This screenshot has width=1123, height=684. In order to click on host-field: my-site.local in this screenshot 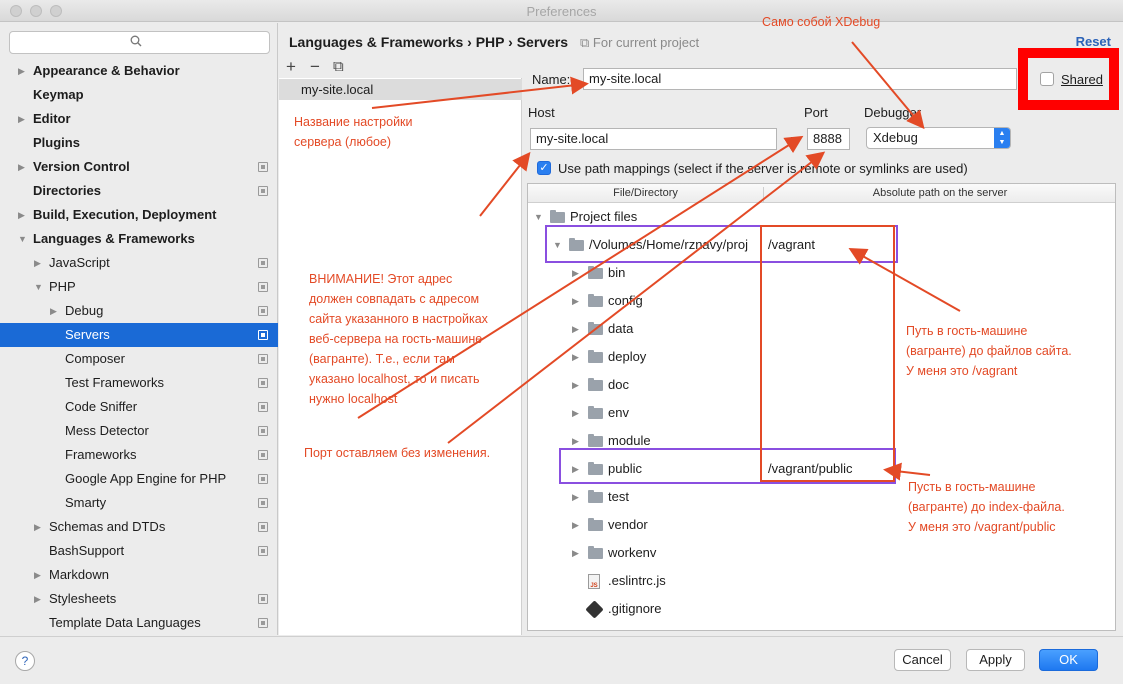, I will do `click(653, 139)`.